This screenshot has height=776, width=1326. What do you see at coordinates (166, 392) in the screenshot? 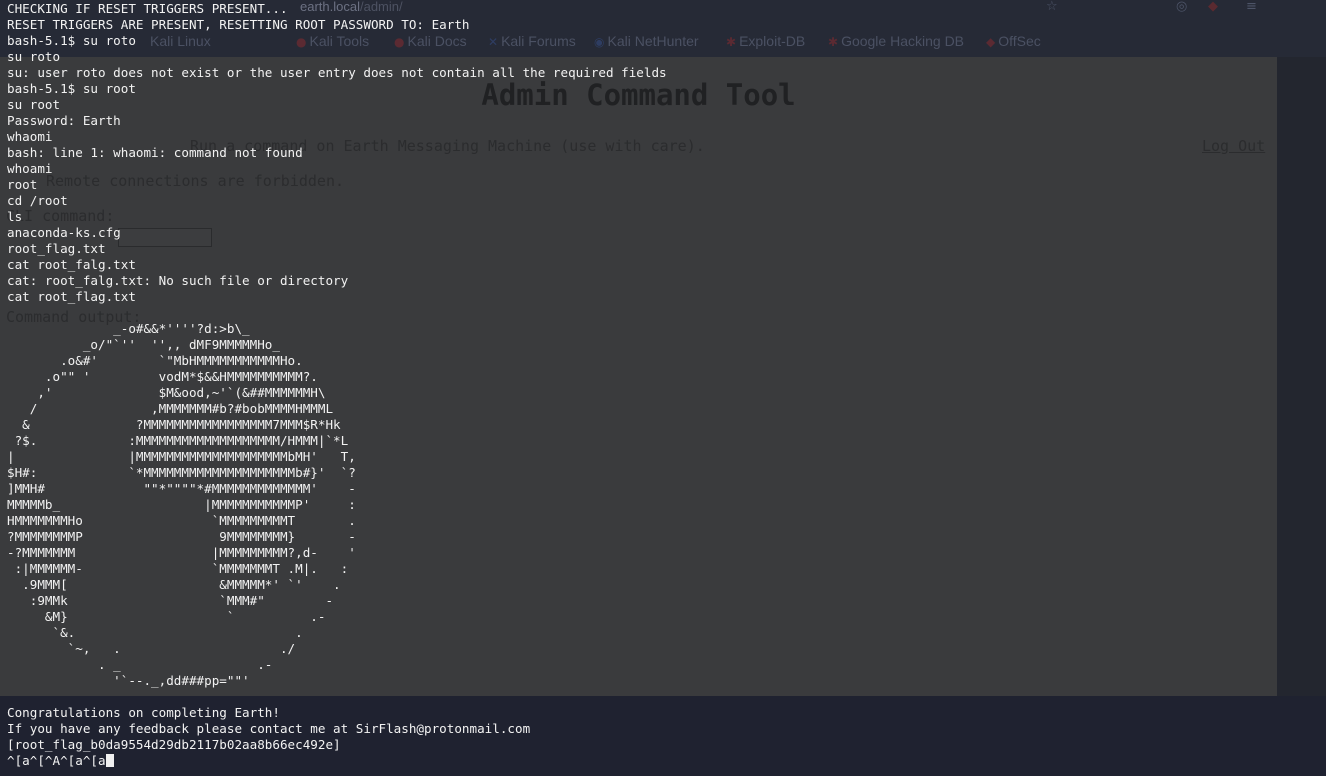
I see `ascii-art-line: ,' $M&ood,~'`(&##MMMMMMH\` at bounding box center [166, 392].